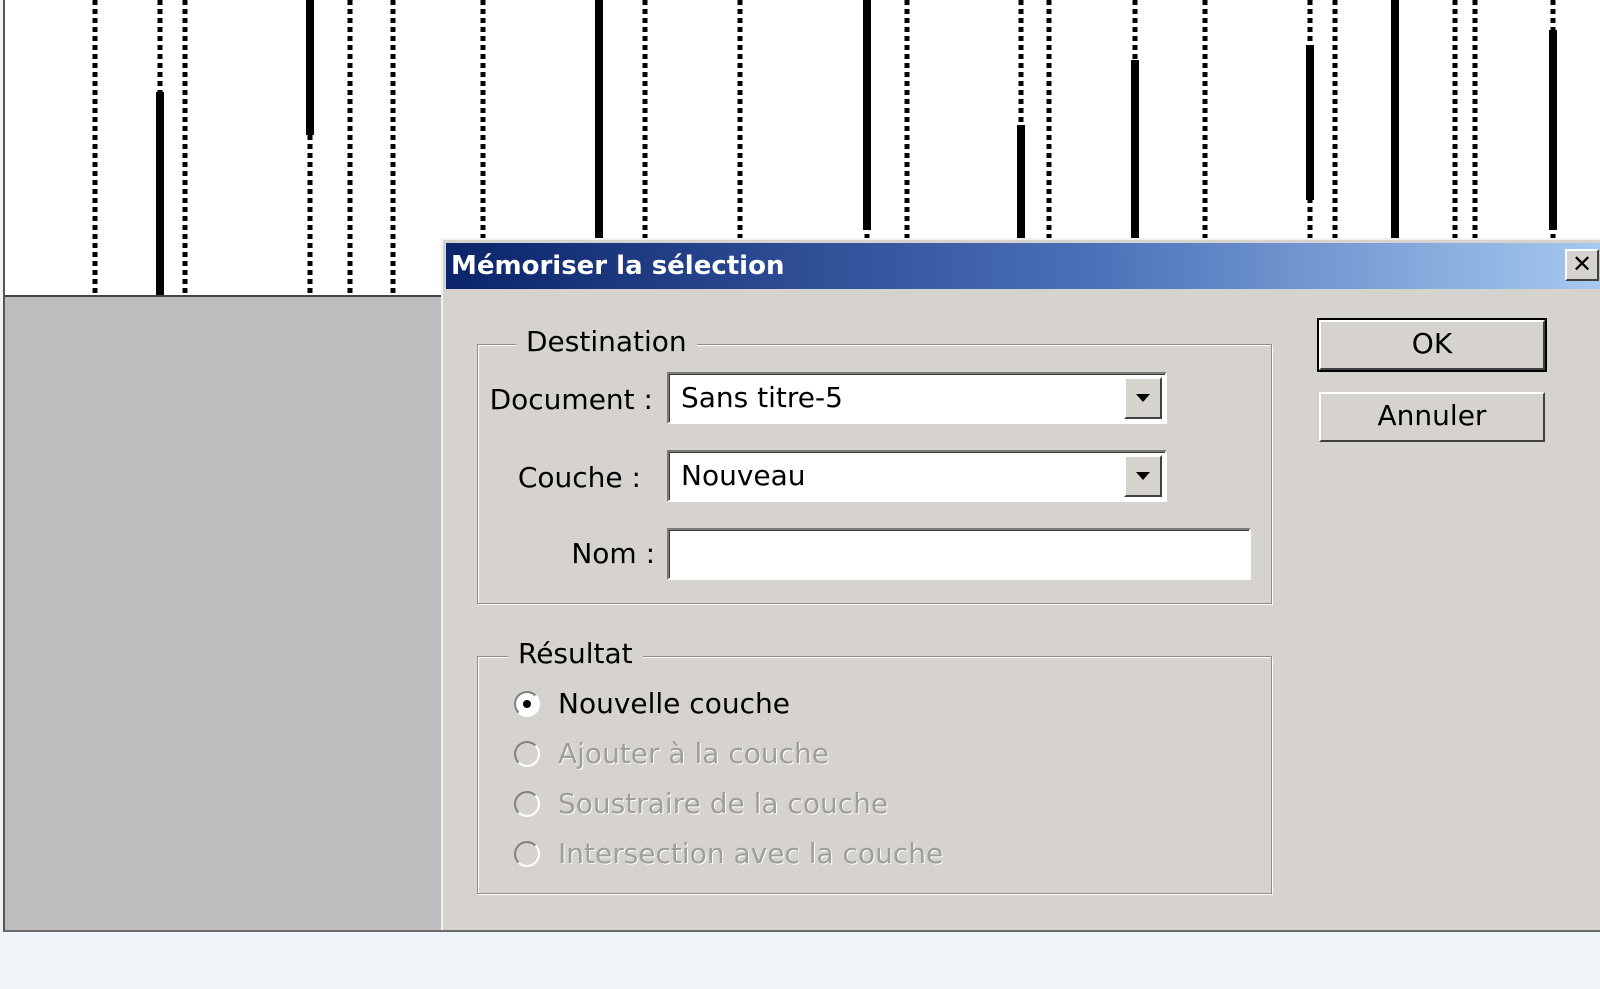 Image resolution: width=1600 pixels, height=989 pixels. Describe the element at coordinates (917, 476) in the screenshot. I see `layer-dropdown: Nouveau` at that location.